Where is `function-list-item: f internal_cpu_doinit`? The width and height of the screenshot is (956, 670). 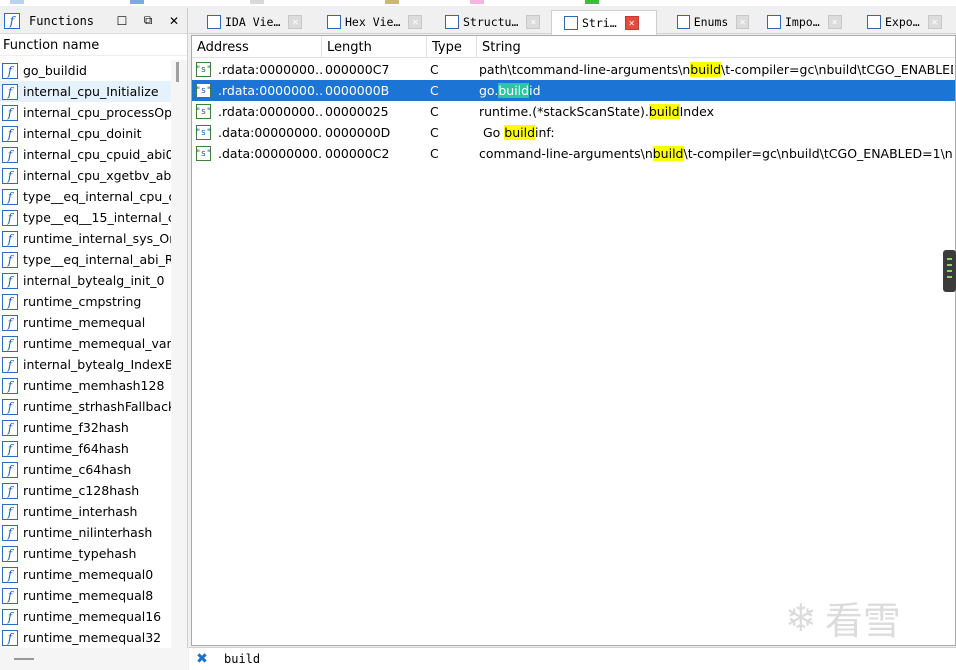
function-list-item: f internal_cpu_doinit is located at coordinates (86, 133).